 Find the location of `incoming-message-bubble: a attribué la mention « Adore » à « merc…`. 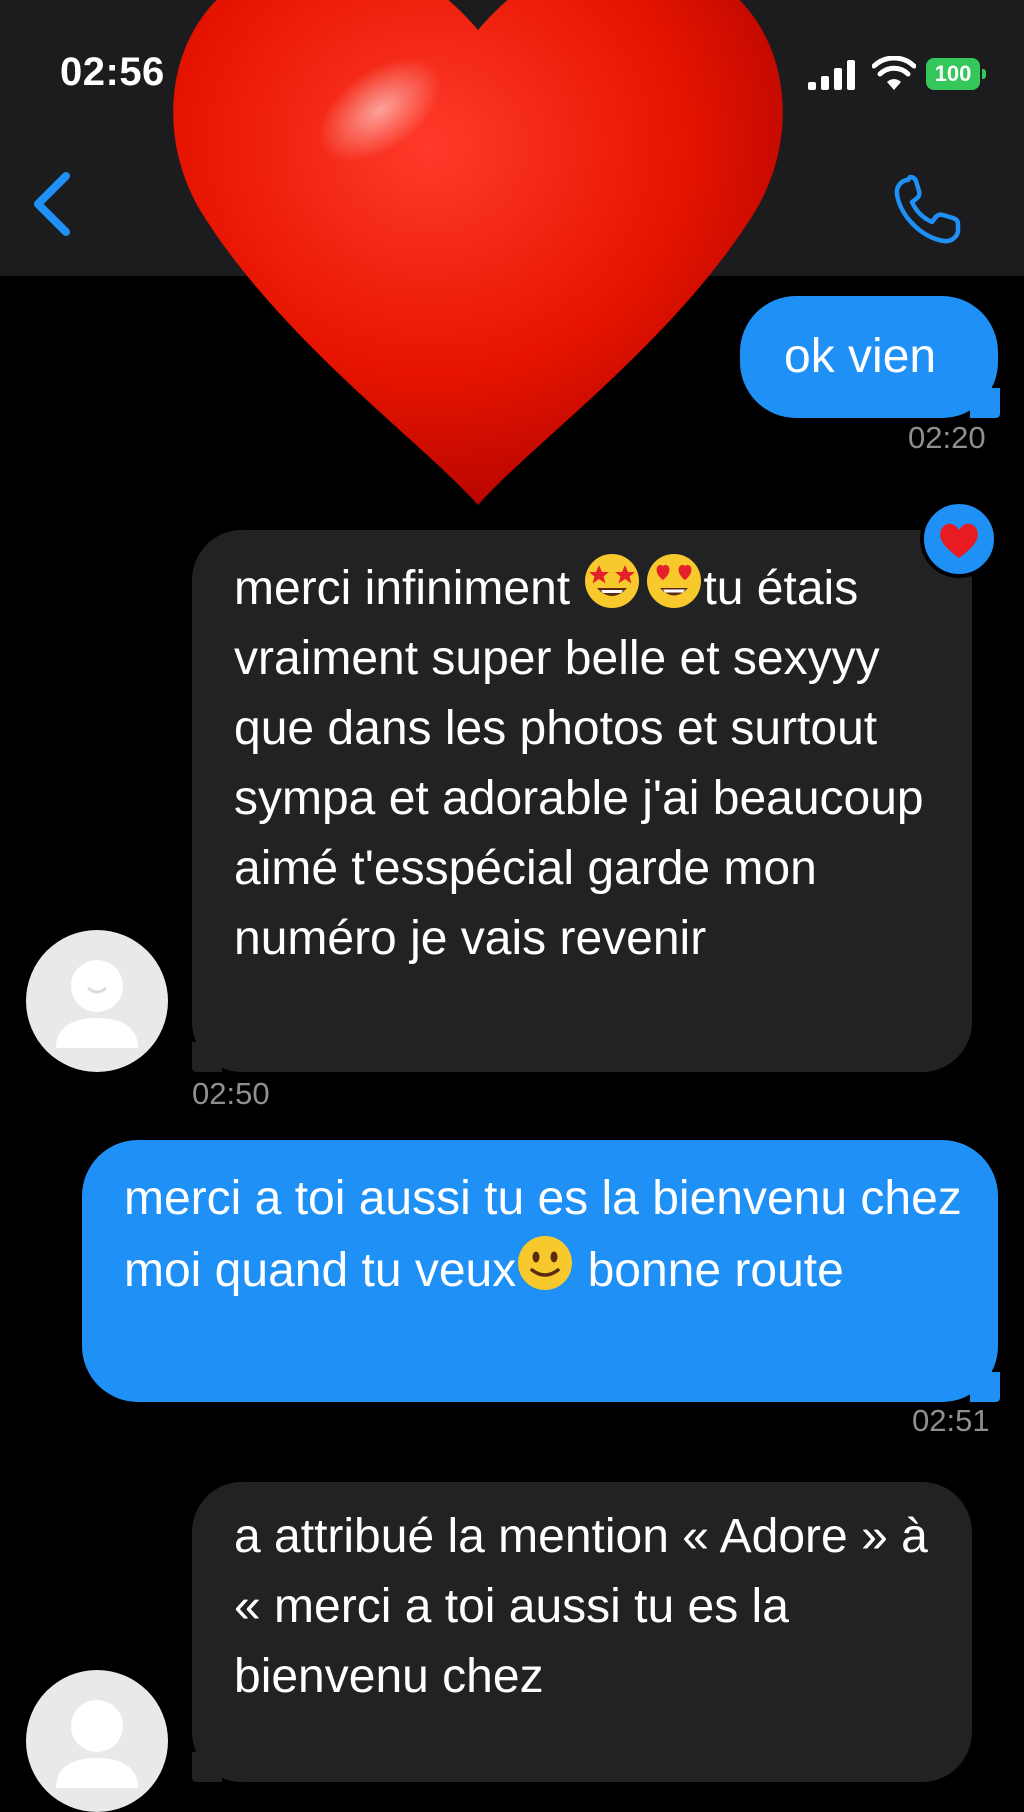

incoming-message-bubble: a attribué la mention « Adore » à « merc… is located at coordinates (582, 1632).